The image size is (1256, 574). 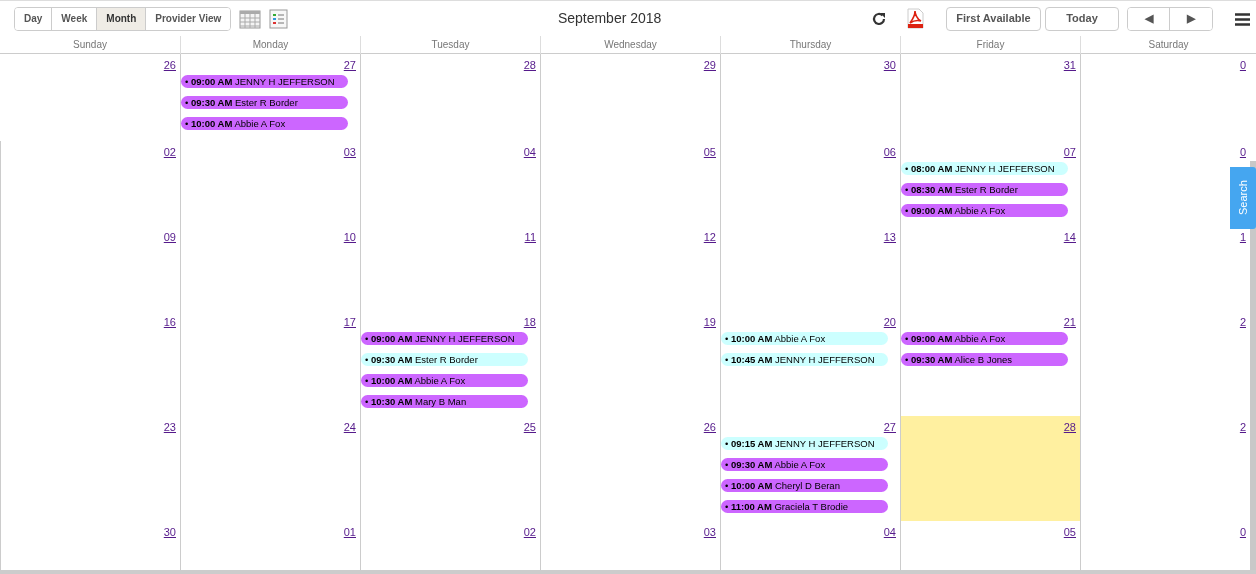 What do you see at coordinates (984, 359) in the screenshot?
I see `appointment: • 09:30 AM Alice B Jones` at bounding box center [984, 359].